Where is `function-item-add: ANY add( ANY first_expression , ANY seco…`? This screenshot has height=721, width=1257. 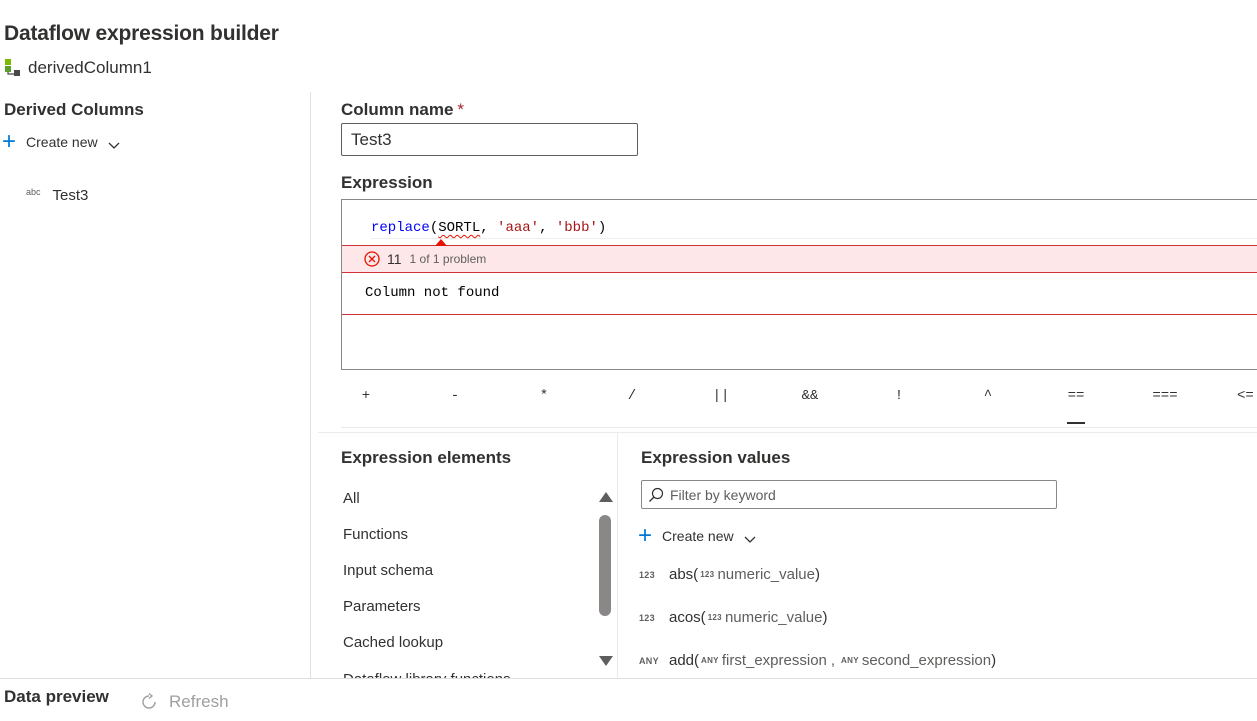
function-item-add: ANY add( ANY first_expression , ANY seco… is located at coordinates (817, 660).